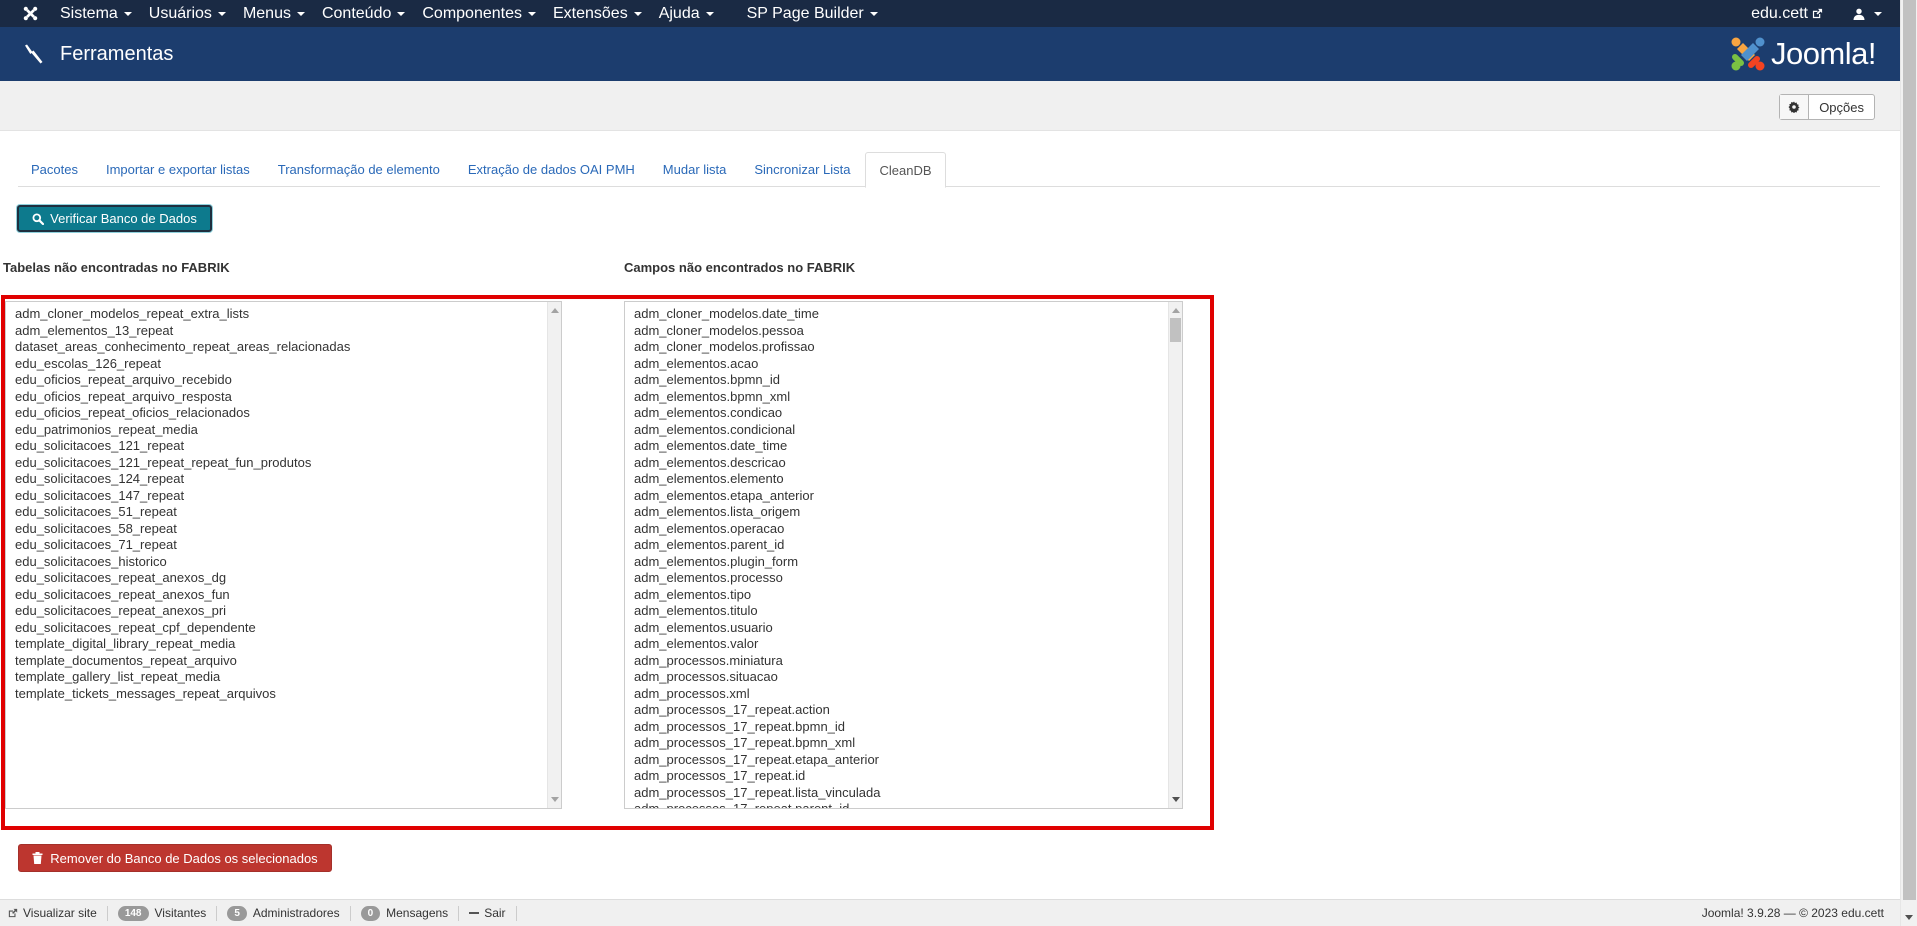 The image size is (1917, 926). What do you see at coordinates (908, 611) in the screenshot?
I see `list-item: adm_elementos.titulo` at bounding box center [908, 611].